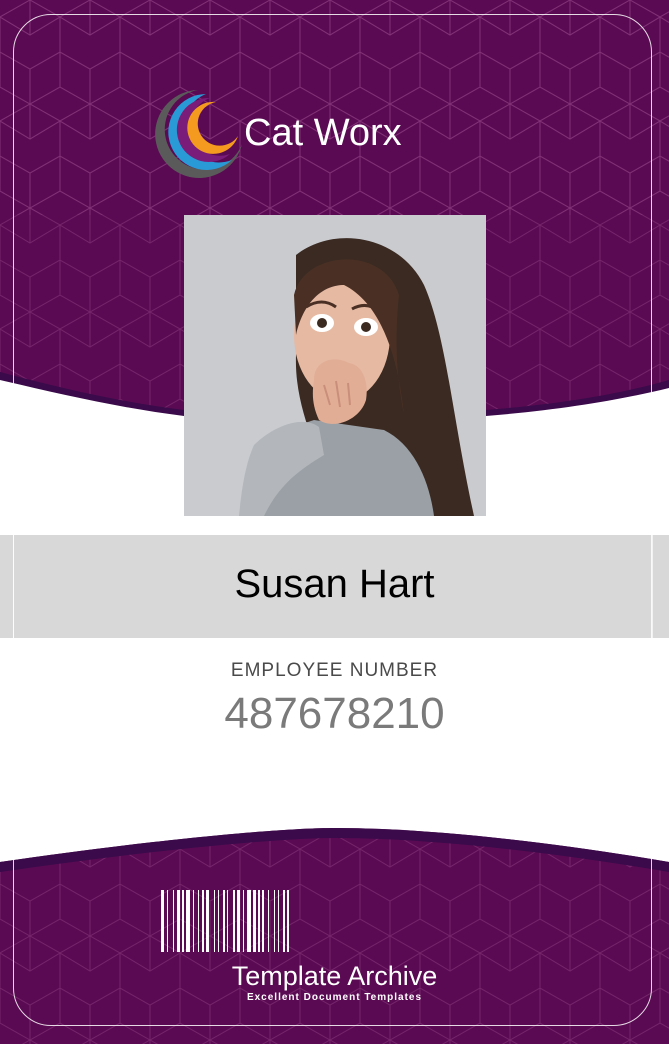 The height and width of the screenshot is (1044, 669). I want to click on crescent-rings-icon, so click(198, 134).